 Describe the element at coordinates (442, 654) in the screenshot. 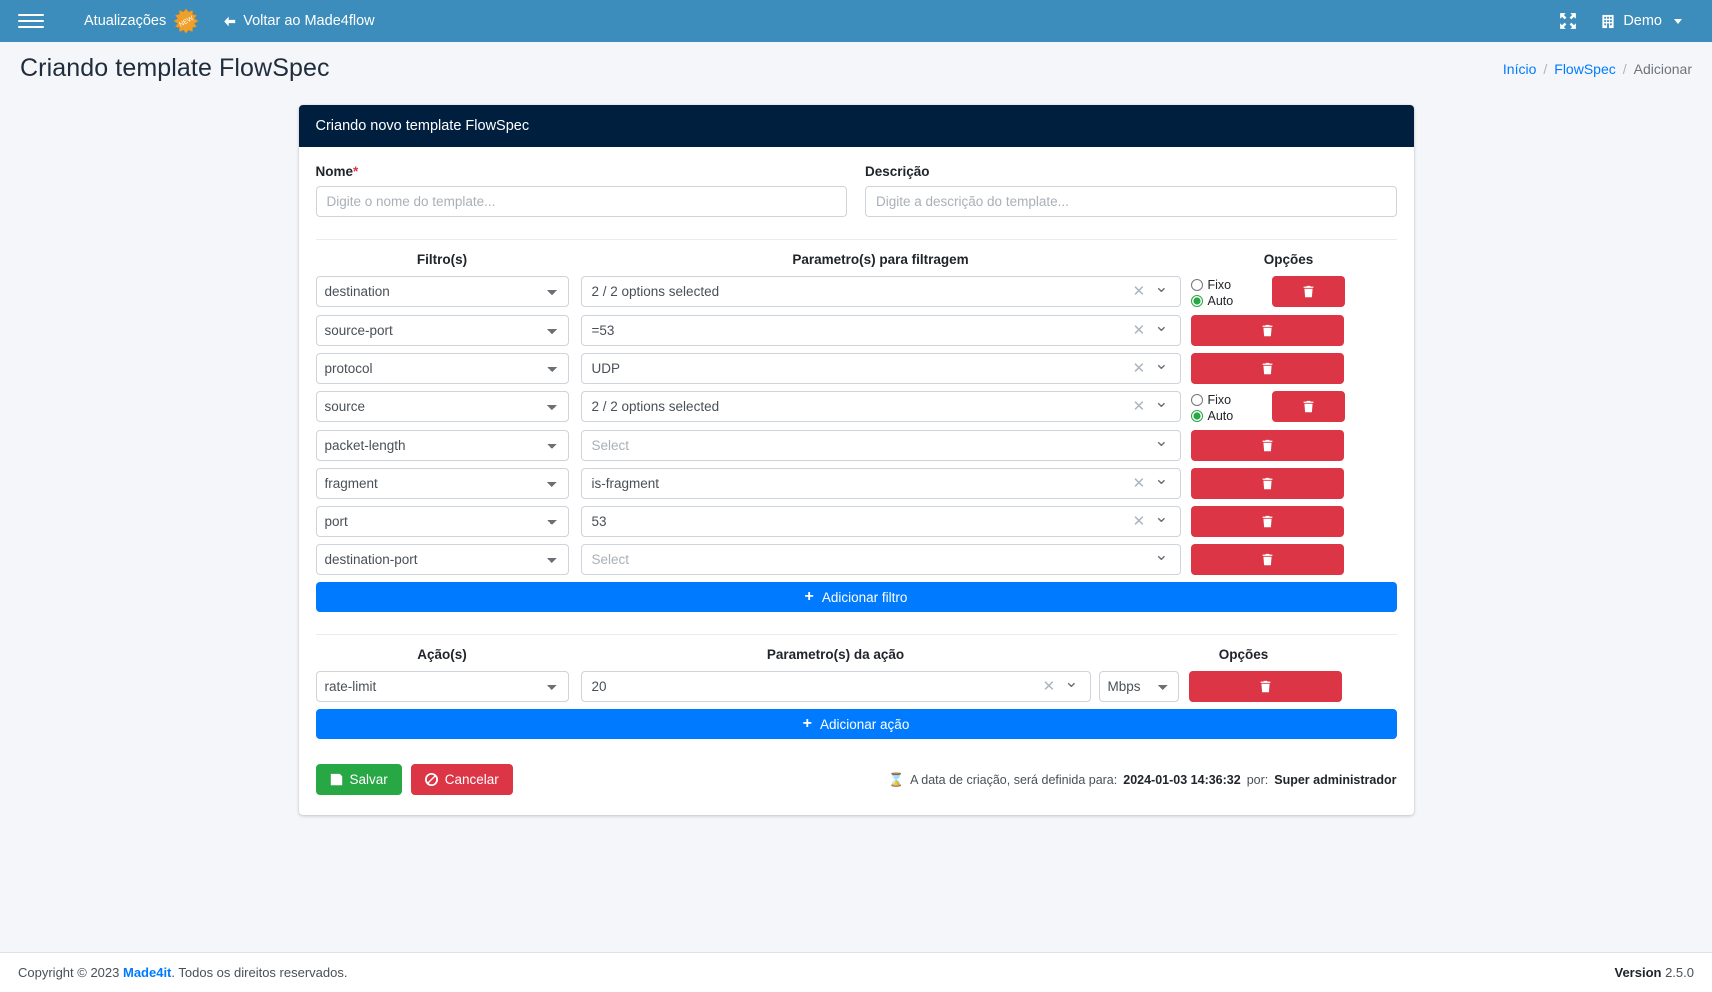

I see `actions-col-header: Ação(s)` at that location.